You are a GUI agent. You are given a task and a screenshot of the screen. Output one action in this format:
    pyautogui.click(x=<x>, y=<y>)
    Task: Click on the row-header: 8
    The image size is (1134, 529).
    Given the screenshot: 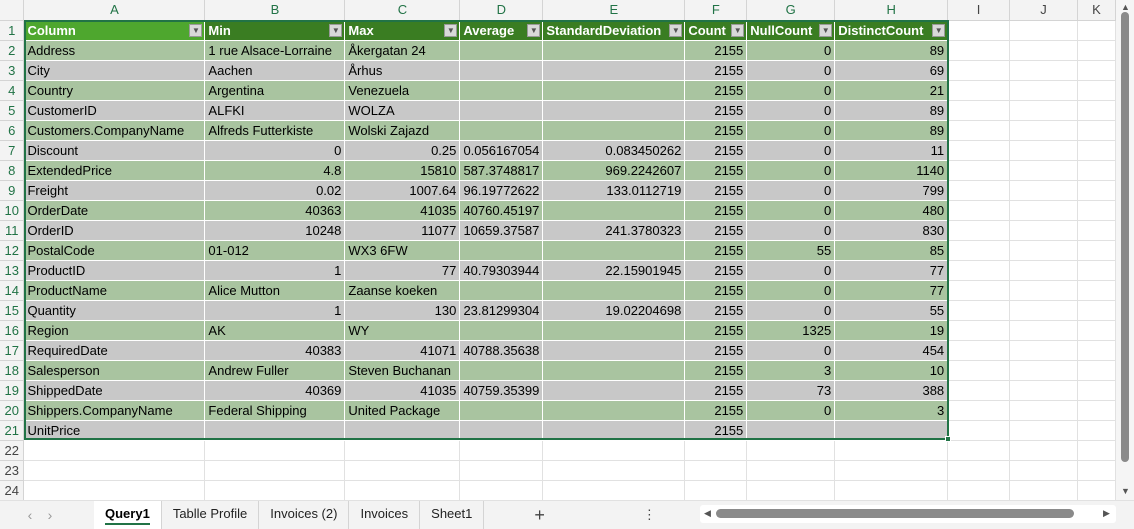 What is the action you would take?
    pyautogui.click(x=12, y=170)
    